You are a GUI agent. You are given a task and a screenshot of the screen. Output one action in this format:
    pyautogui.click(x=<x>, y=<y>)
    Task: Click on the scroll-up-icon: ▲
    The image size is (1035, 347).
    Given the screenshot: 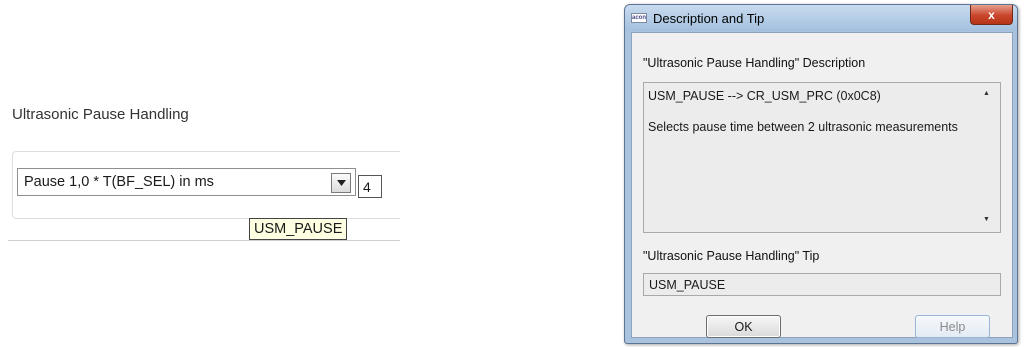 What is the action you would take?
    pyautogui.click(x=986, y=93)
    